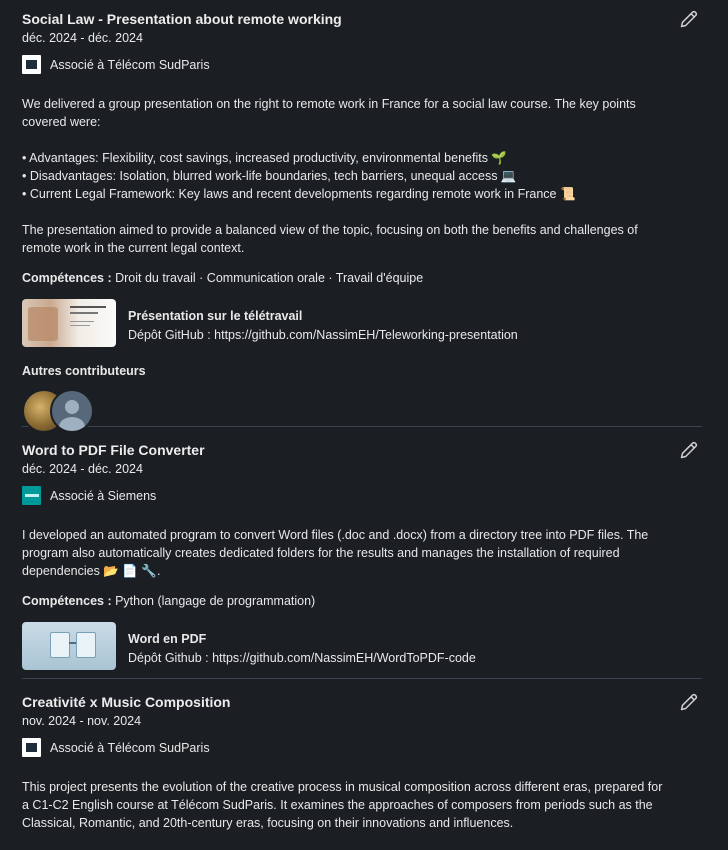 Image resolution: width=728 pixels, height=850 pixels. I want to click on association-row: Associé à Siemens, so click(375, 495).